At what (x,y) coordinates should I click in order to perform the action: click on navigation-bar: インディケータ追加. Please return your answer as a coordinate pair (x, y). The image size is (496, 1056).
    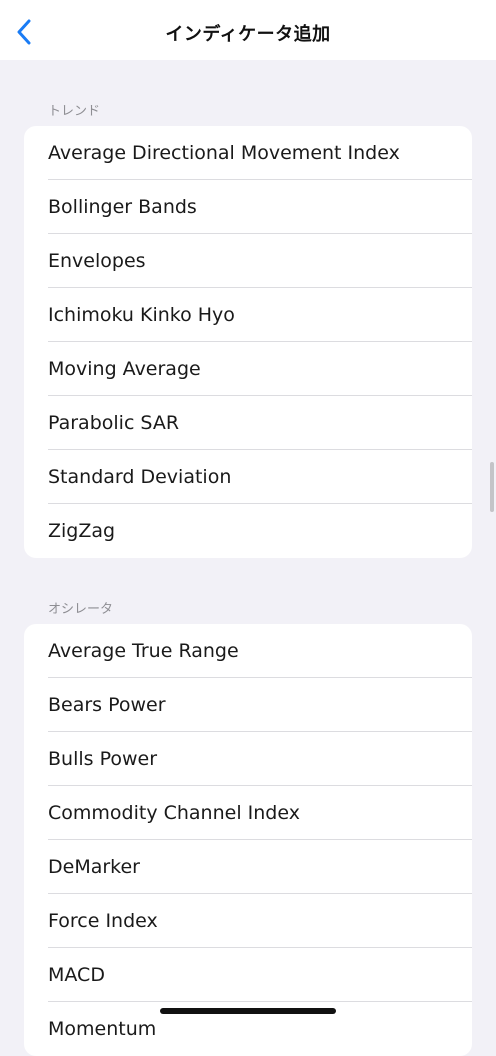
    Looking at the image, I should click on (248, 30).